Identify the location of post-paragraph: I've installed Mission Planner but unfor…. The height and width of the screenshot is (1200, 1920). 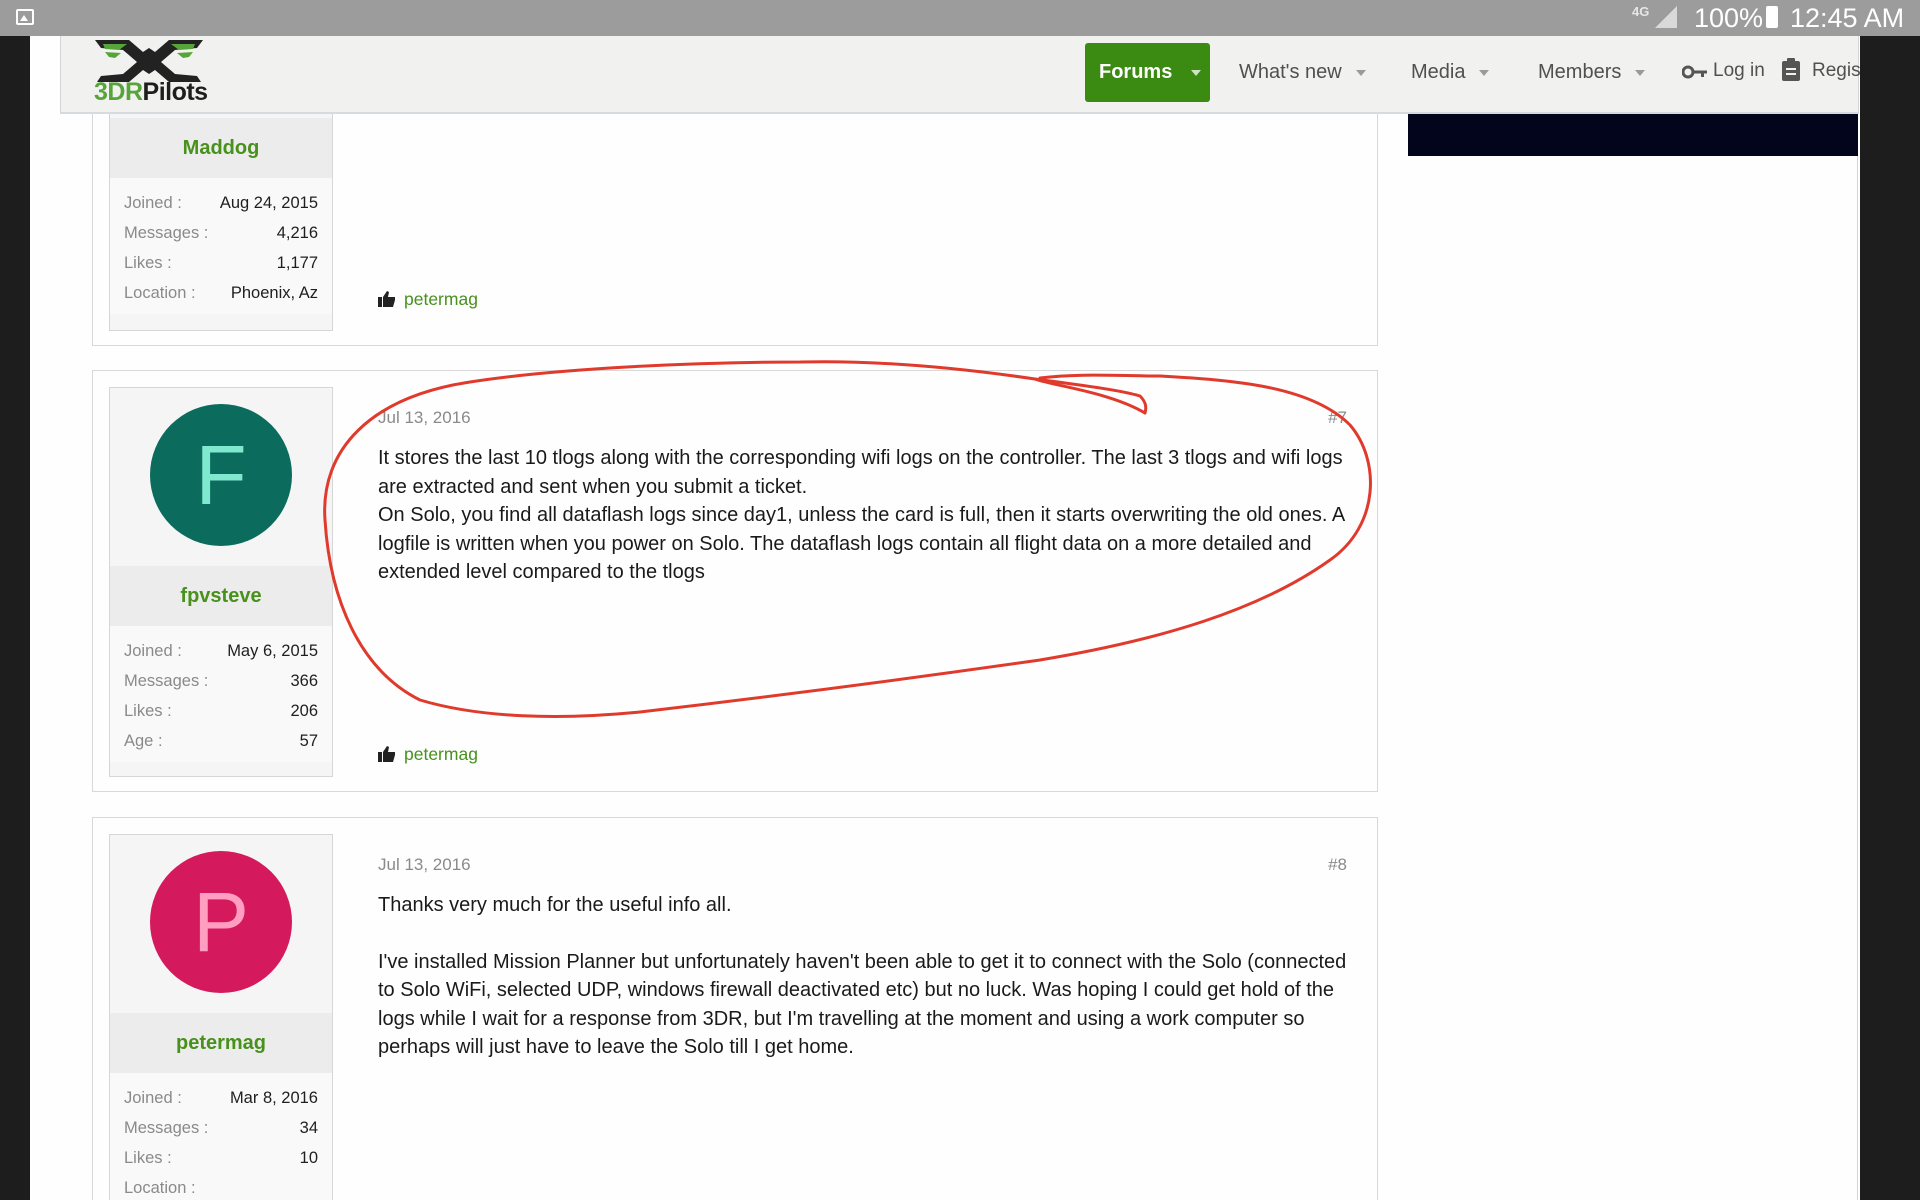
(862, 1004).